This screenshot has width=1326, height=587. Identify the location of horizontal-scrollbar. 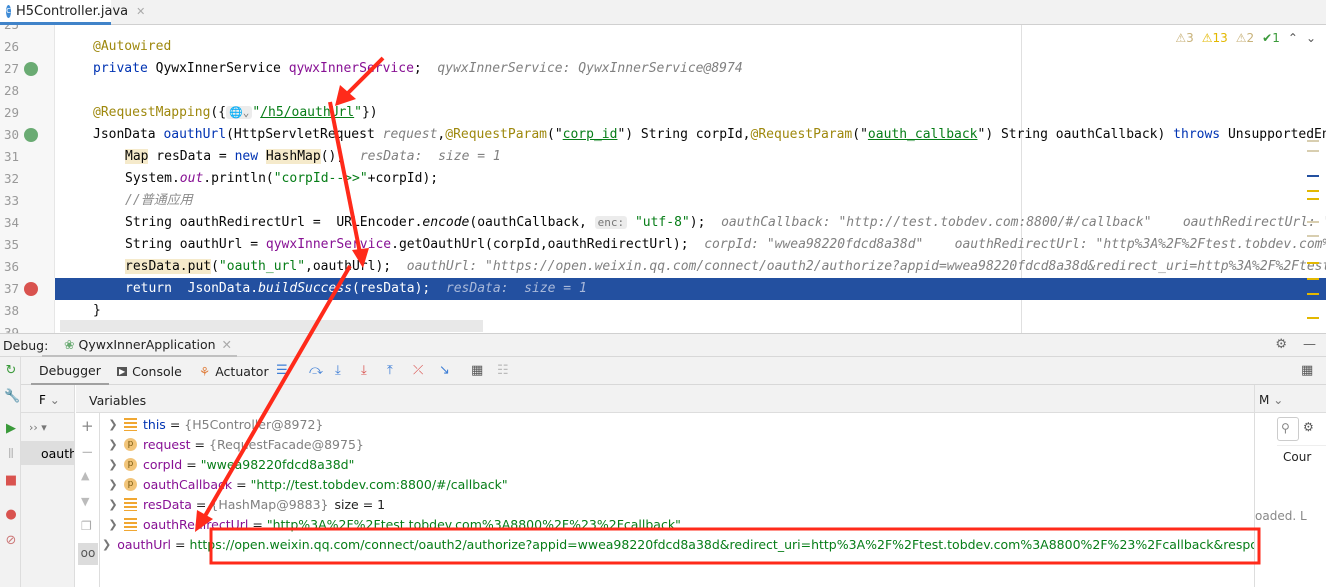
(271, 326).